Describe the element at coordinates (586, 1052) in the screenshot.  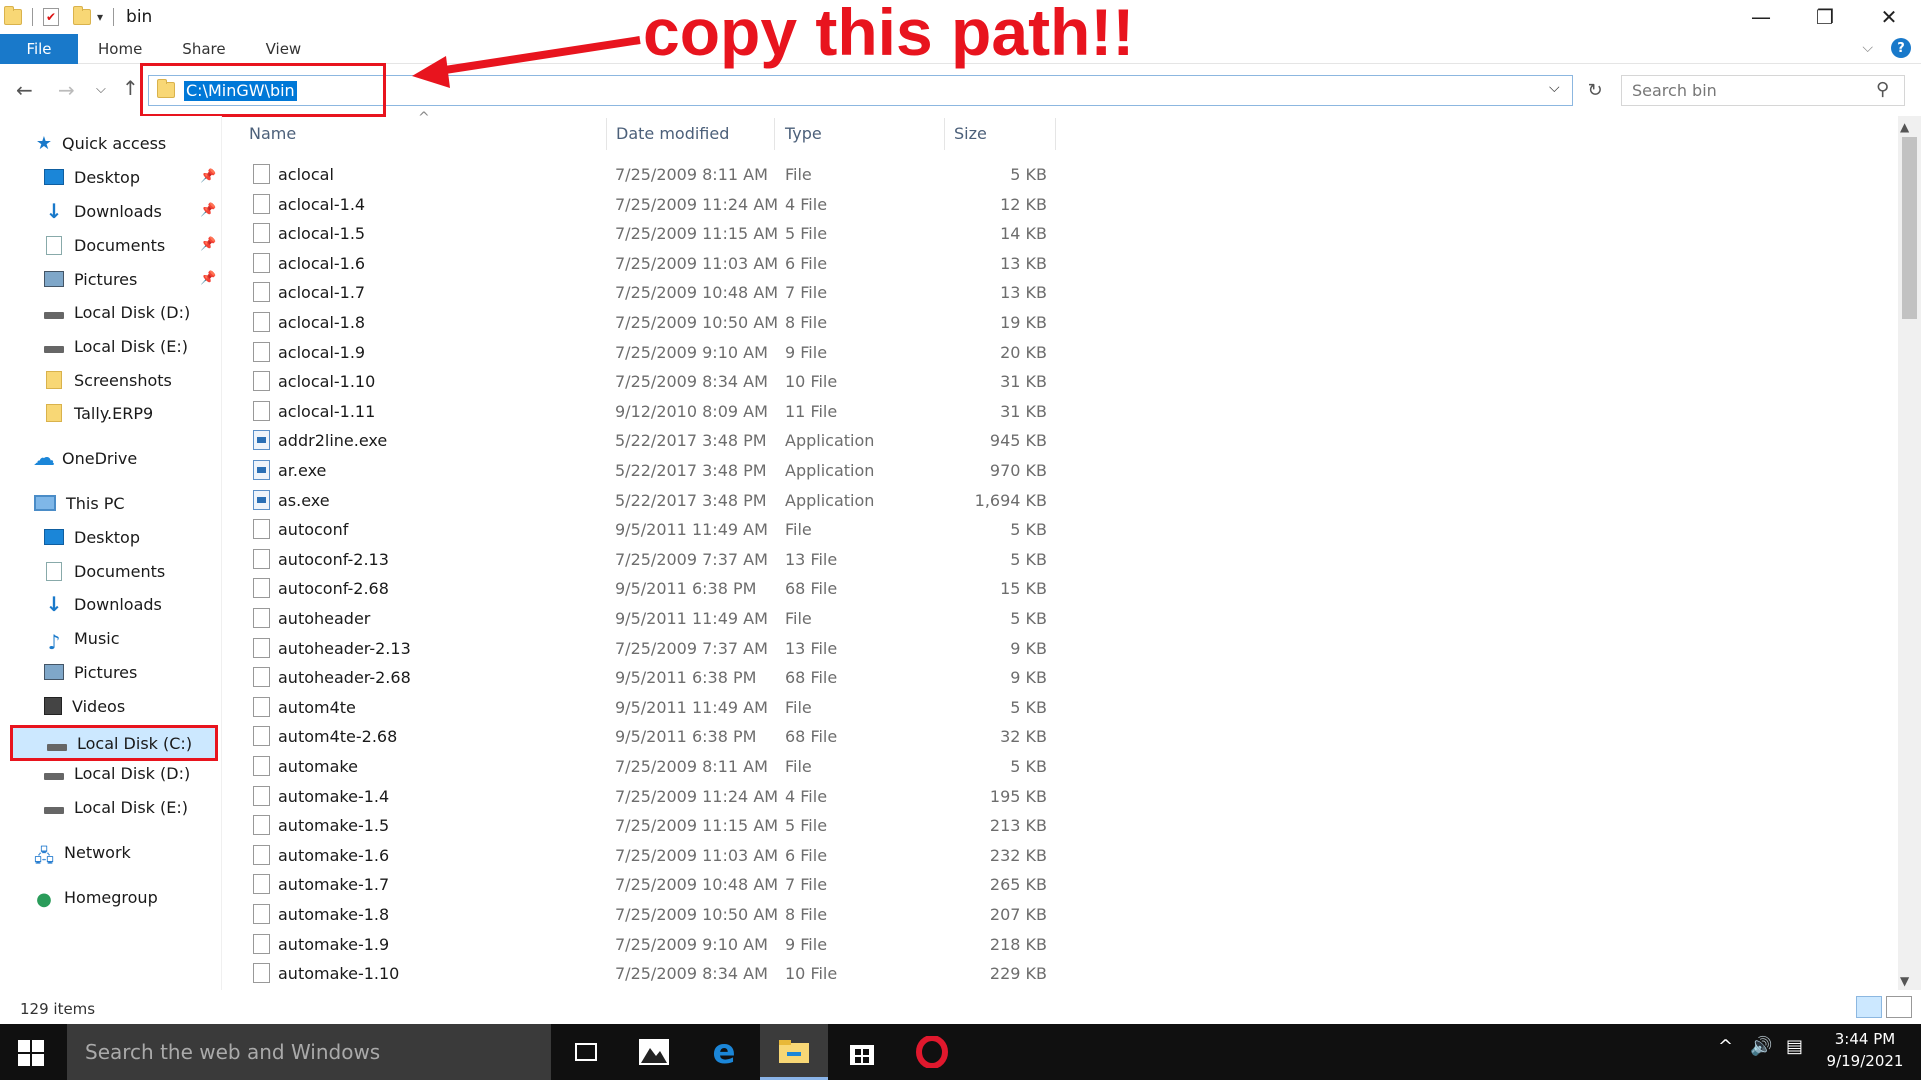
I see `task-view-icon` at that location.